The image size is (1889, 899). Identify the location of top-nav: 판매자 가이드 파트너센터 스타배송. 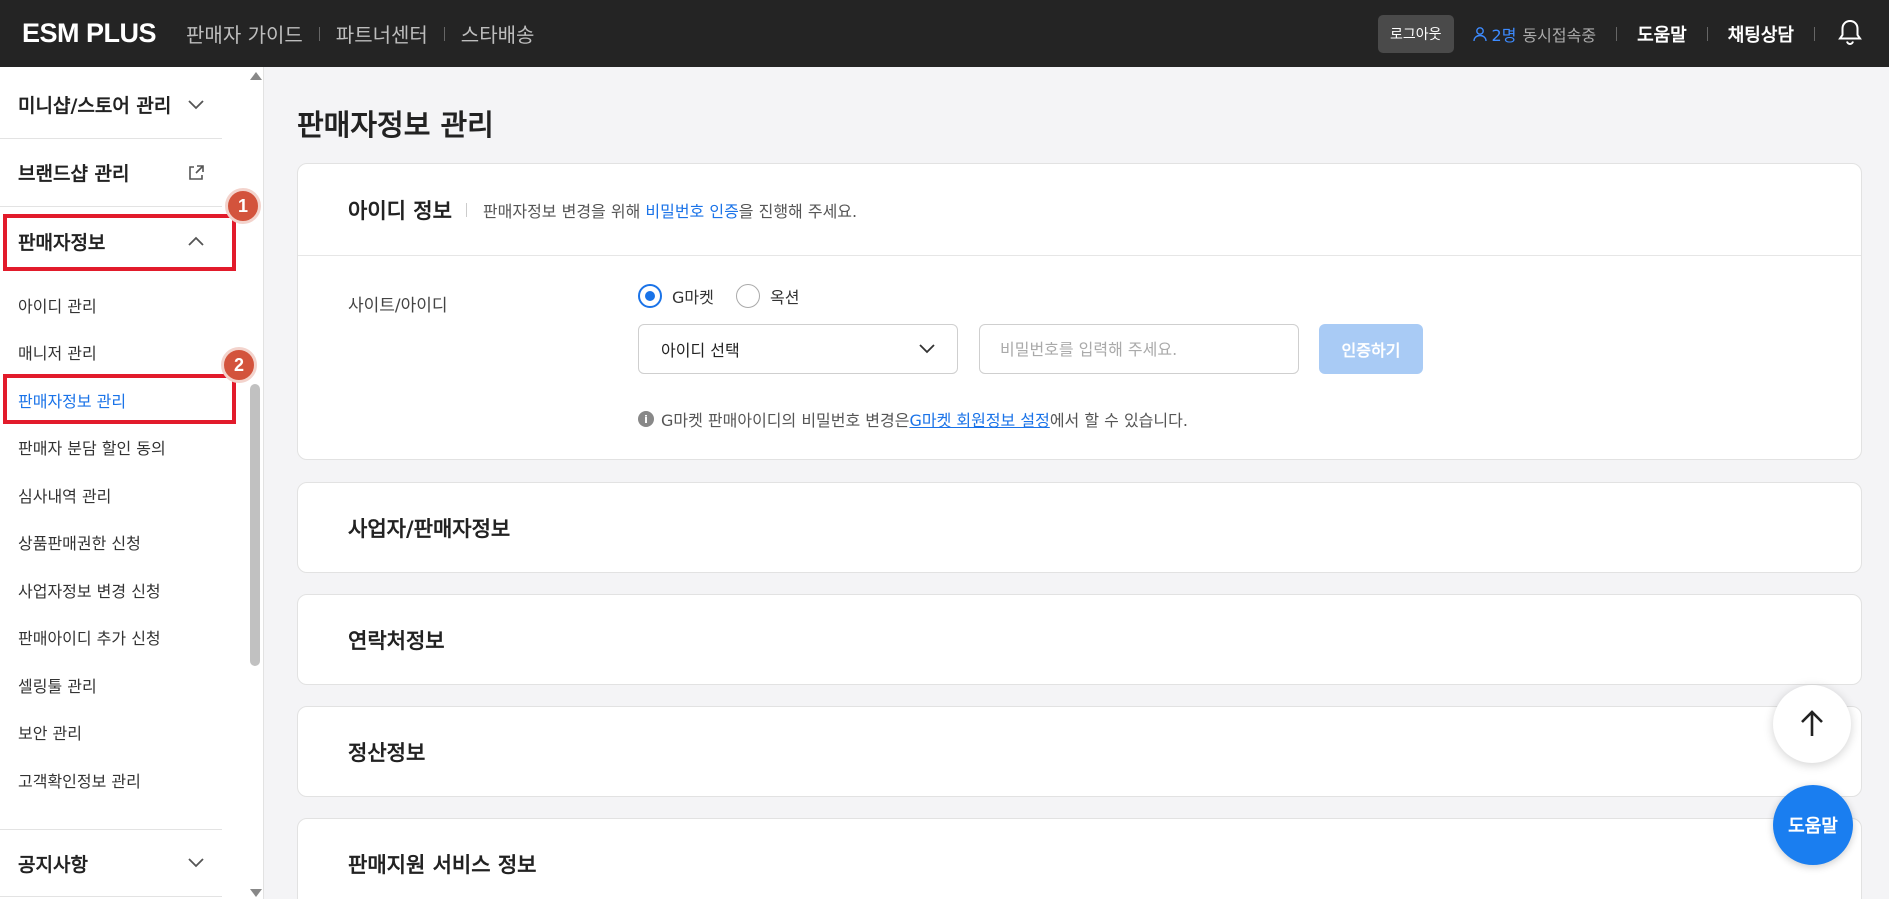
(360, 33).